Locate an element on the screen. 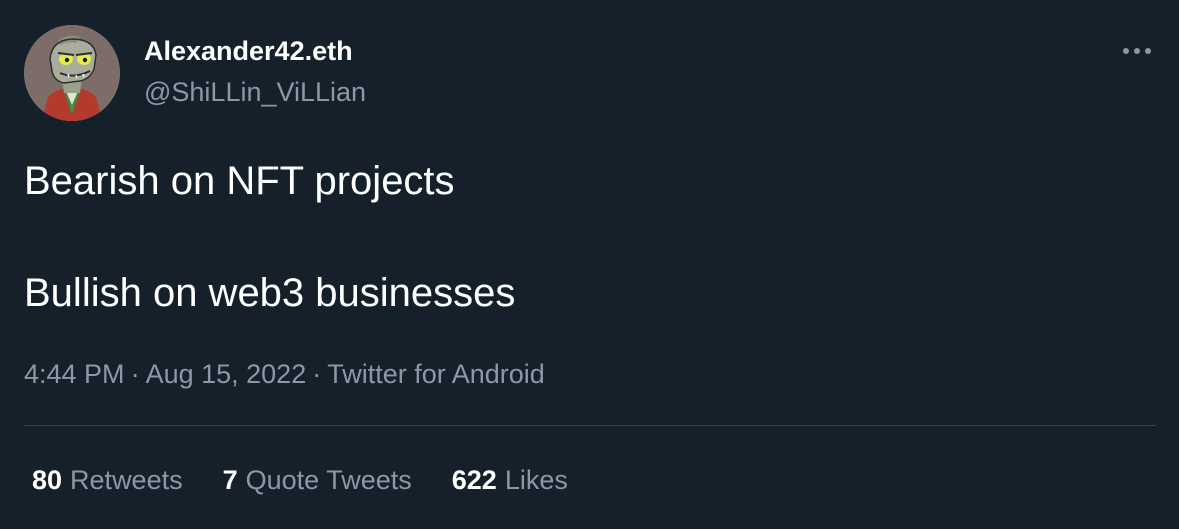 Image resolution: width=1179 pixels, height=529 pixels. more-horizontal-icon is located at coordinates (1137, 51).